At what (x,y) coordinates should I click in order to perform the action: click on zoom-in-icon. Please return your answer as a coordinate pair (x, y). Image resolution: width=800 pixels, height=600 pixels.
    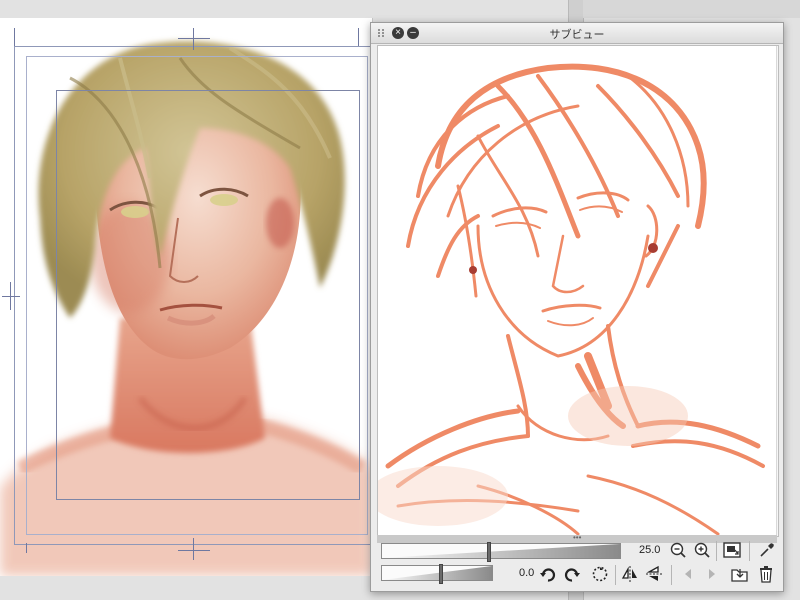
    Looking at the image, I should click on (702, 550).